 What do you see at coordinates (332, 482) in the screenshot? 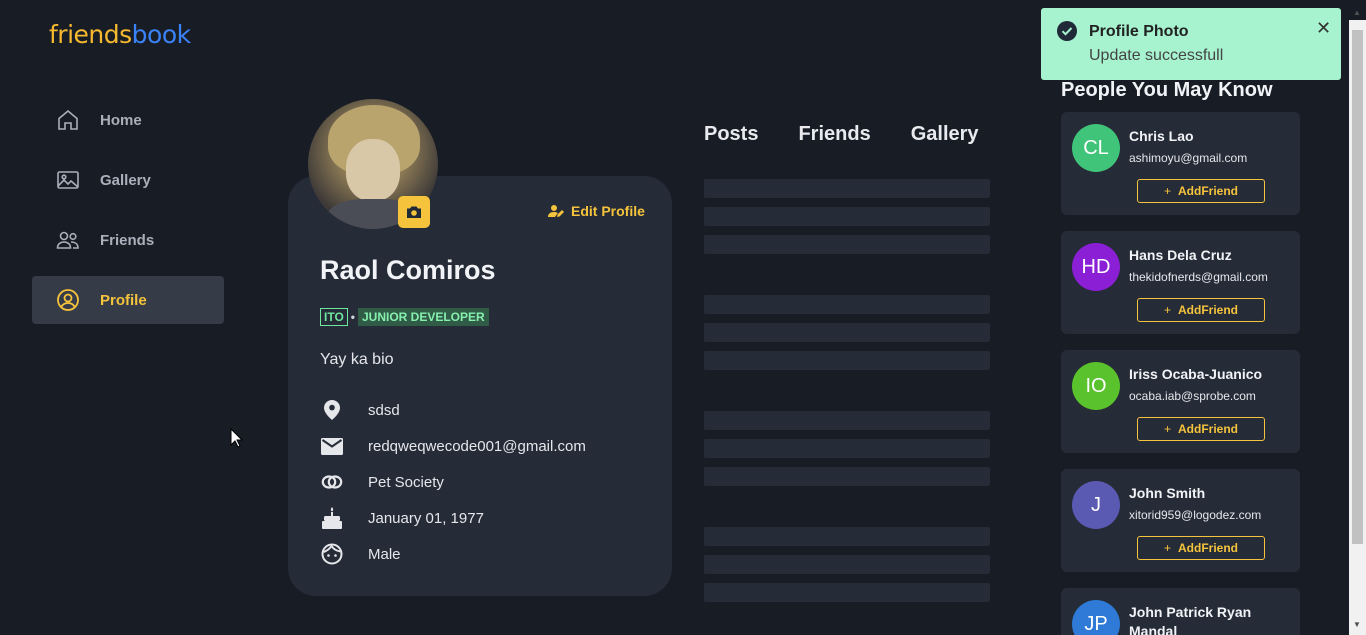
I see `rings-icon` at bounding box center [332, 482].